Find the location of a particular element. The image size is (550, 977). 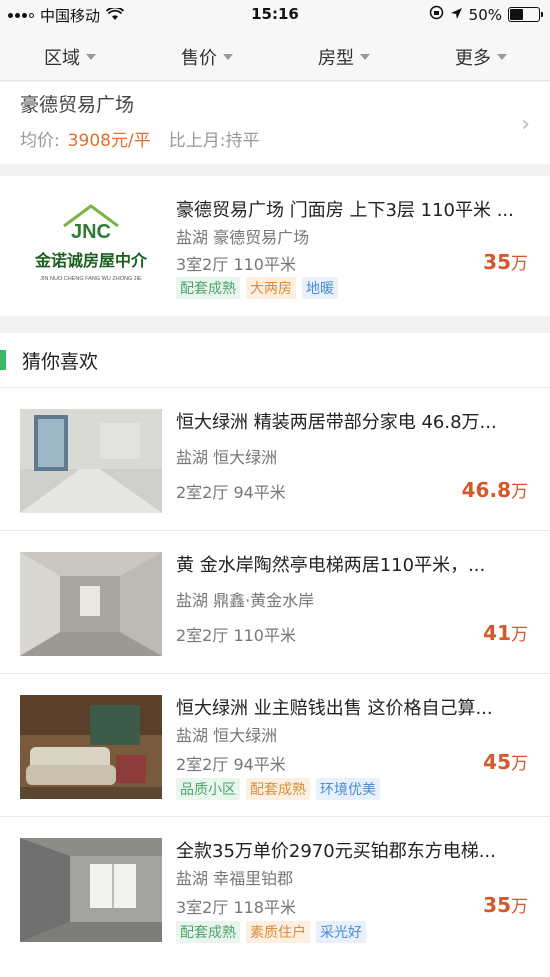

recommend-section-header: 猜你喜欢 is located at coordinates (275, 360).